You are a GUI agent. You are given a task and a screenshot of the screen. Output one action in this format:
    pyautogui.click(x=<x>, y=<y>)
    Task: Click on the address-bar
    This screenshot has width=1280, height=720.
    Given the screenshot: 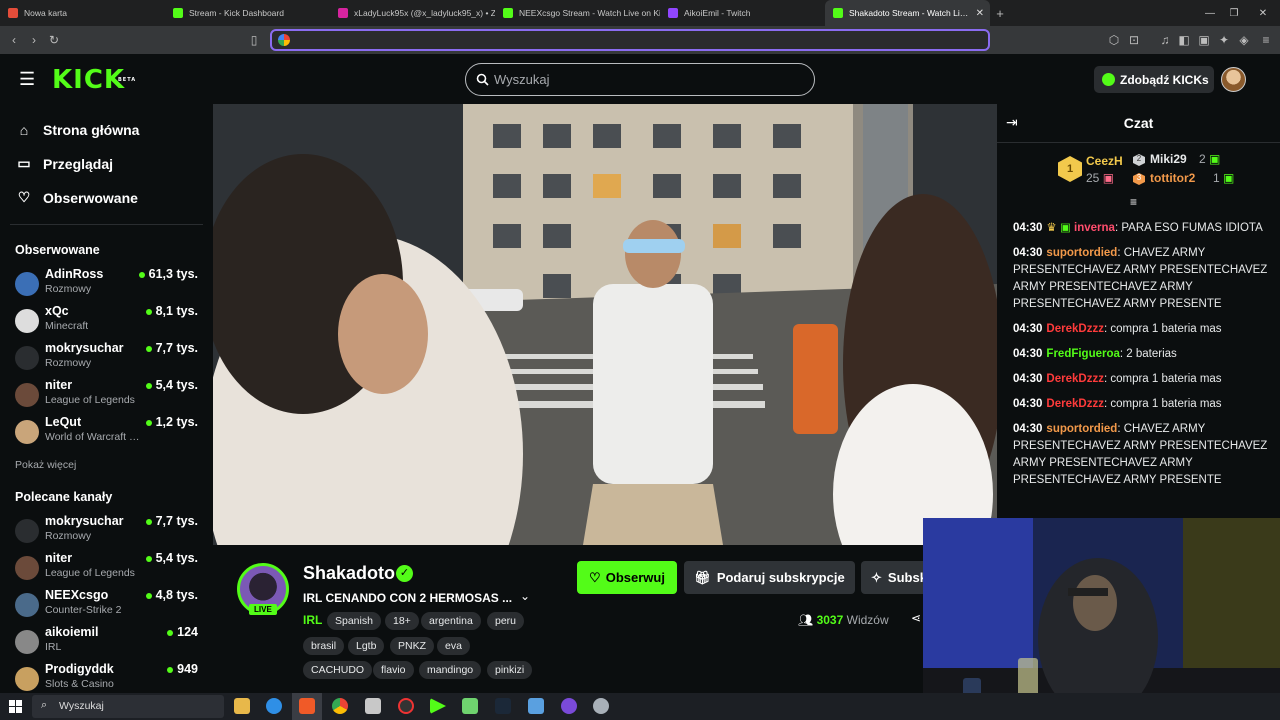 What is the action you would take?
    pyautogui.click(x=630, y=40)
    